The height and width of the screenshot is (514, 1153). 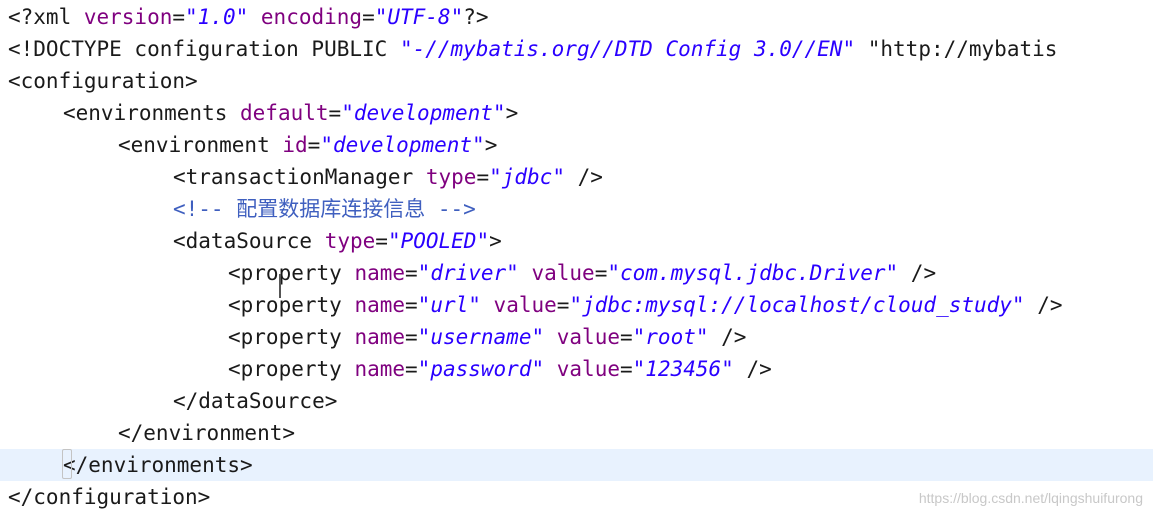 I want to click on xml-tag-token: </dataSource>, so click(x=255, y=401).